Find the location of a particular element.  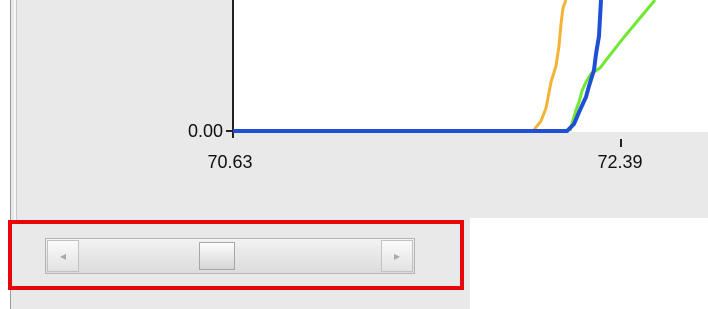

empty-region is located at coordinates (589, 263).